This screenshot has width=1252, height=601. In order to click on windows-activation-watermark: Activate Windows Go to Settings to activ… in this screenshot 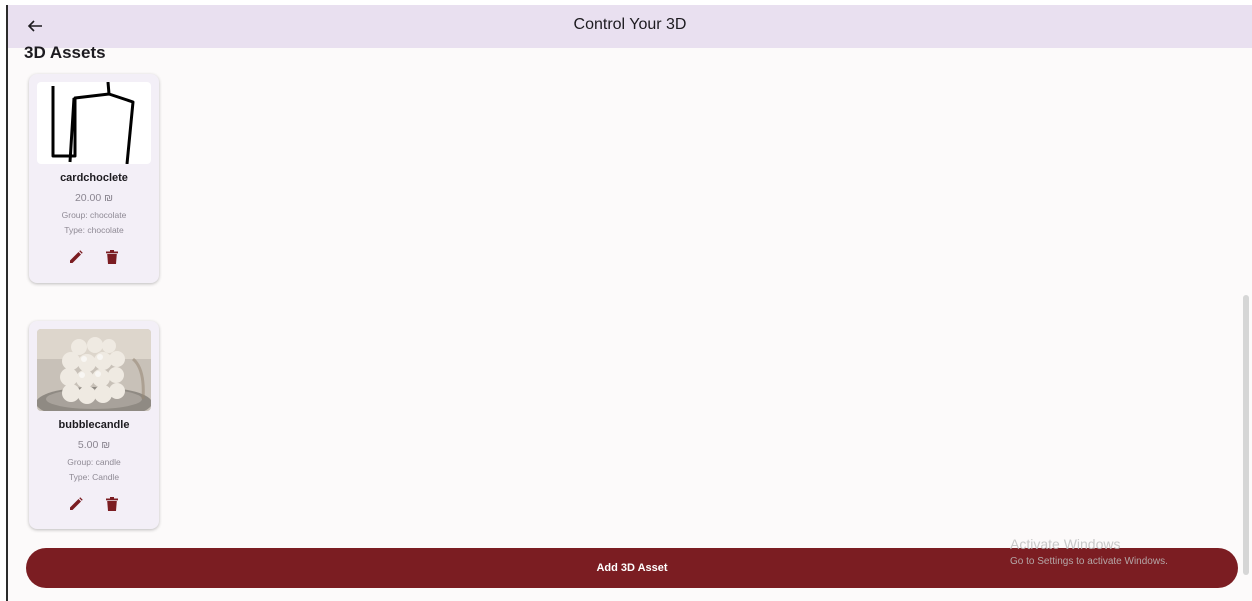, I will do `click(1089, 551)`.